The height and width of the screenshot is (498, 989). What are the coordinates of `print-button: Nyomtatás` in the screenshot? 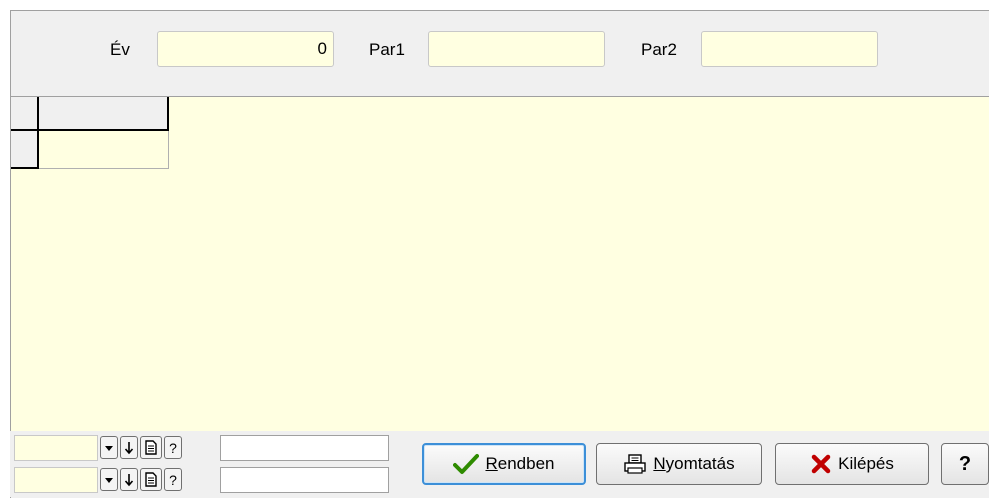 It's located at (679, 464).